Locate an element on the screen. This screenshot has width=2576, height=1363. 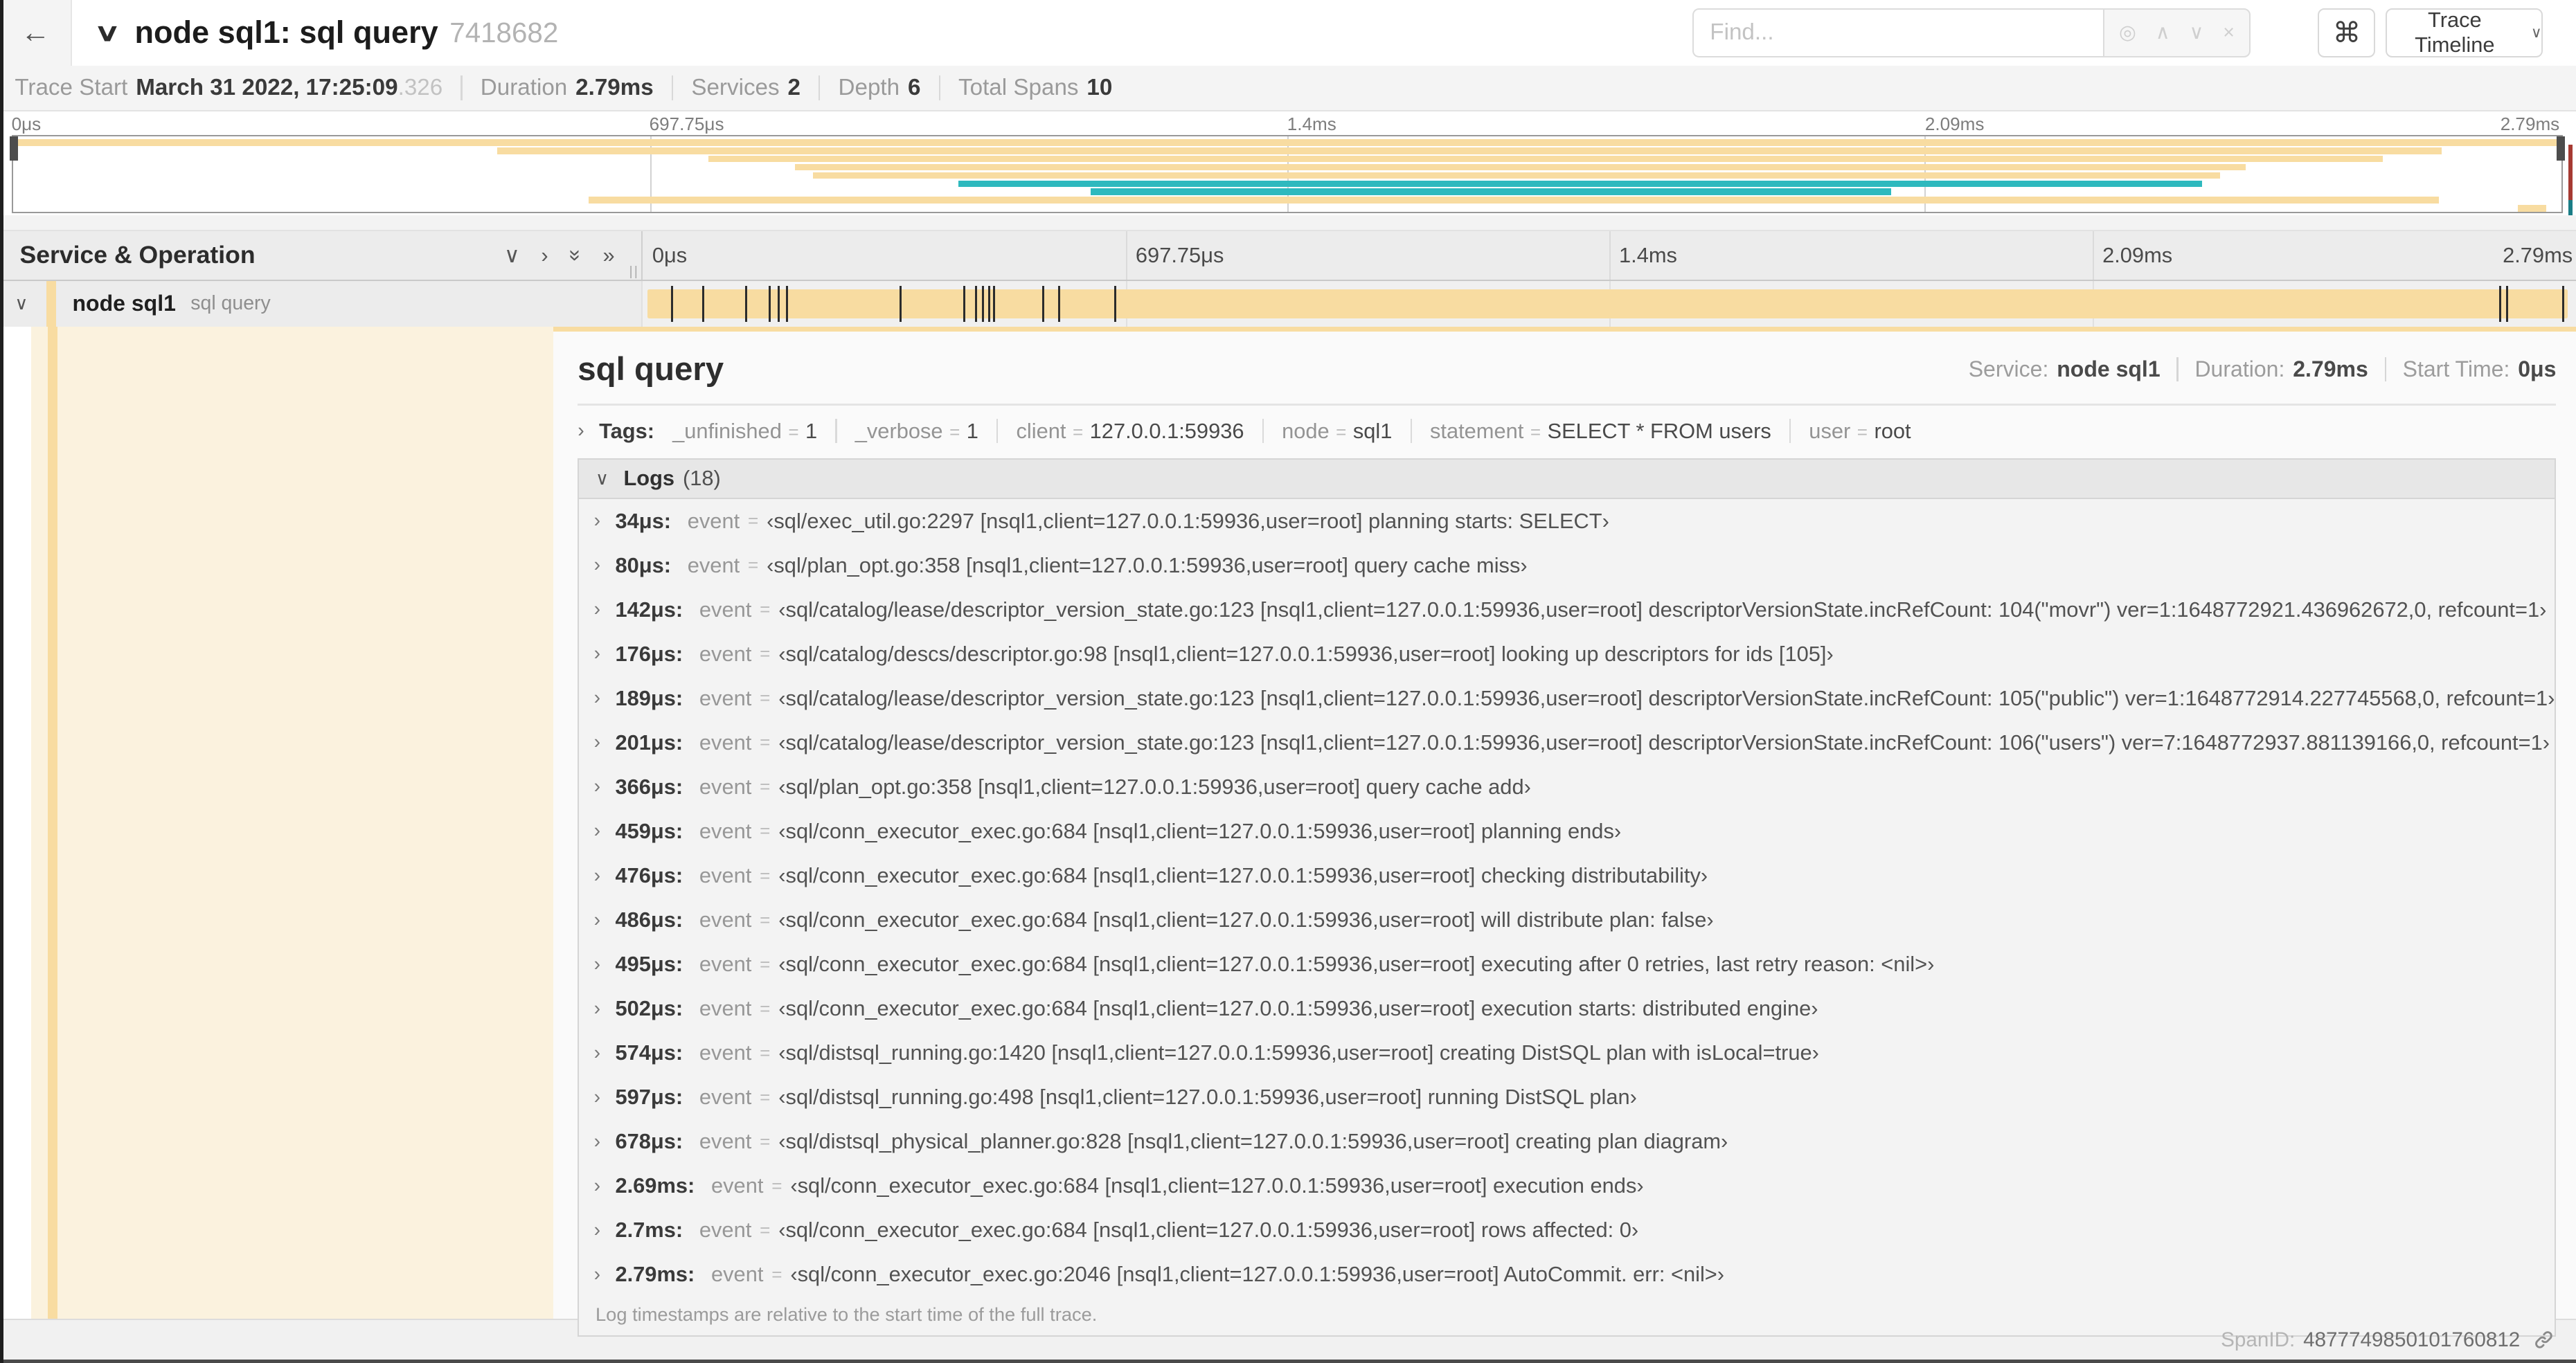
back-button: ← is located at coordinates (37, 33).